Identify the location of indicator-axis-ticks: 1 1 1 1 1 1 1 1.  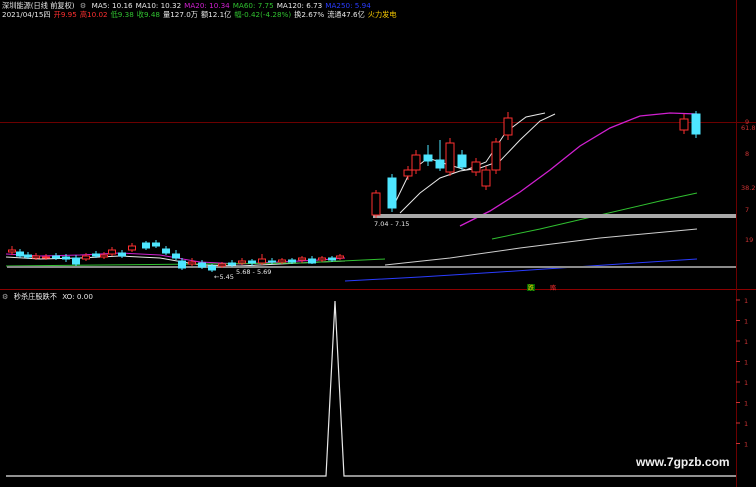
(742, 373).